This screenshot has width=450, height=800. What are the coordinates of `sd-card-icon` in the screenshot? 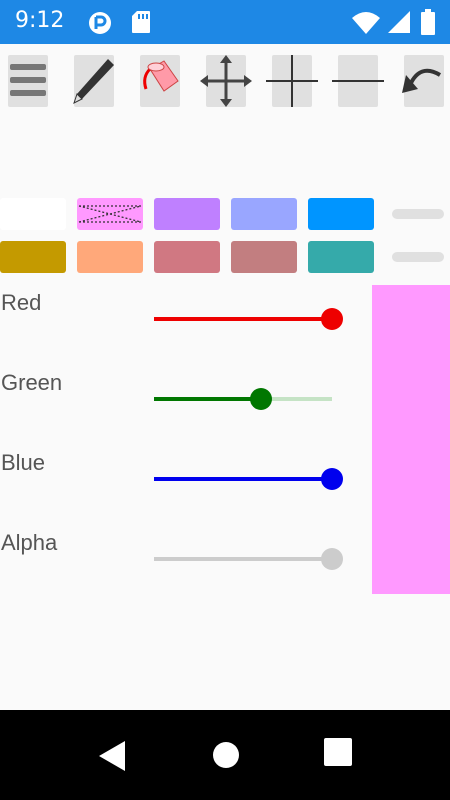 It's located at (141, 22).